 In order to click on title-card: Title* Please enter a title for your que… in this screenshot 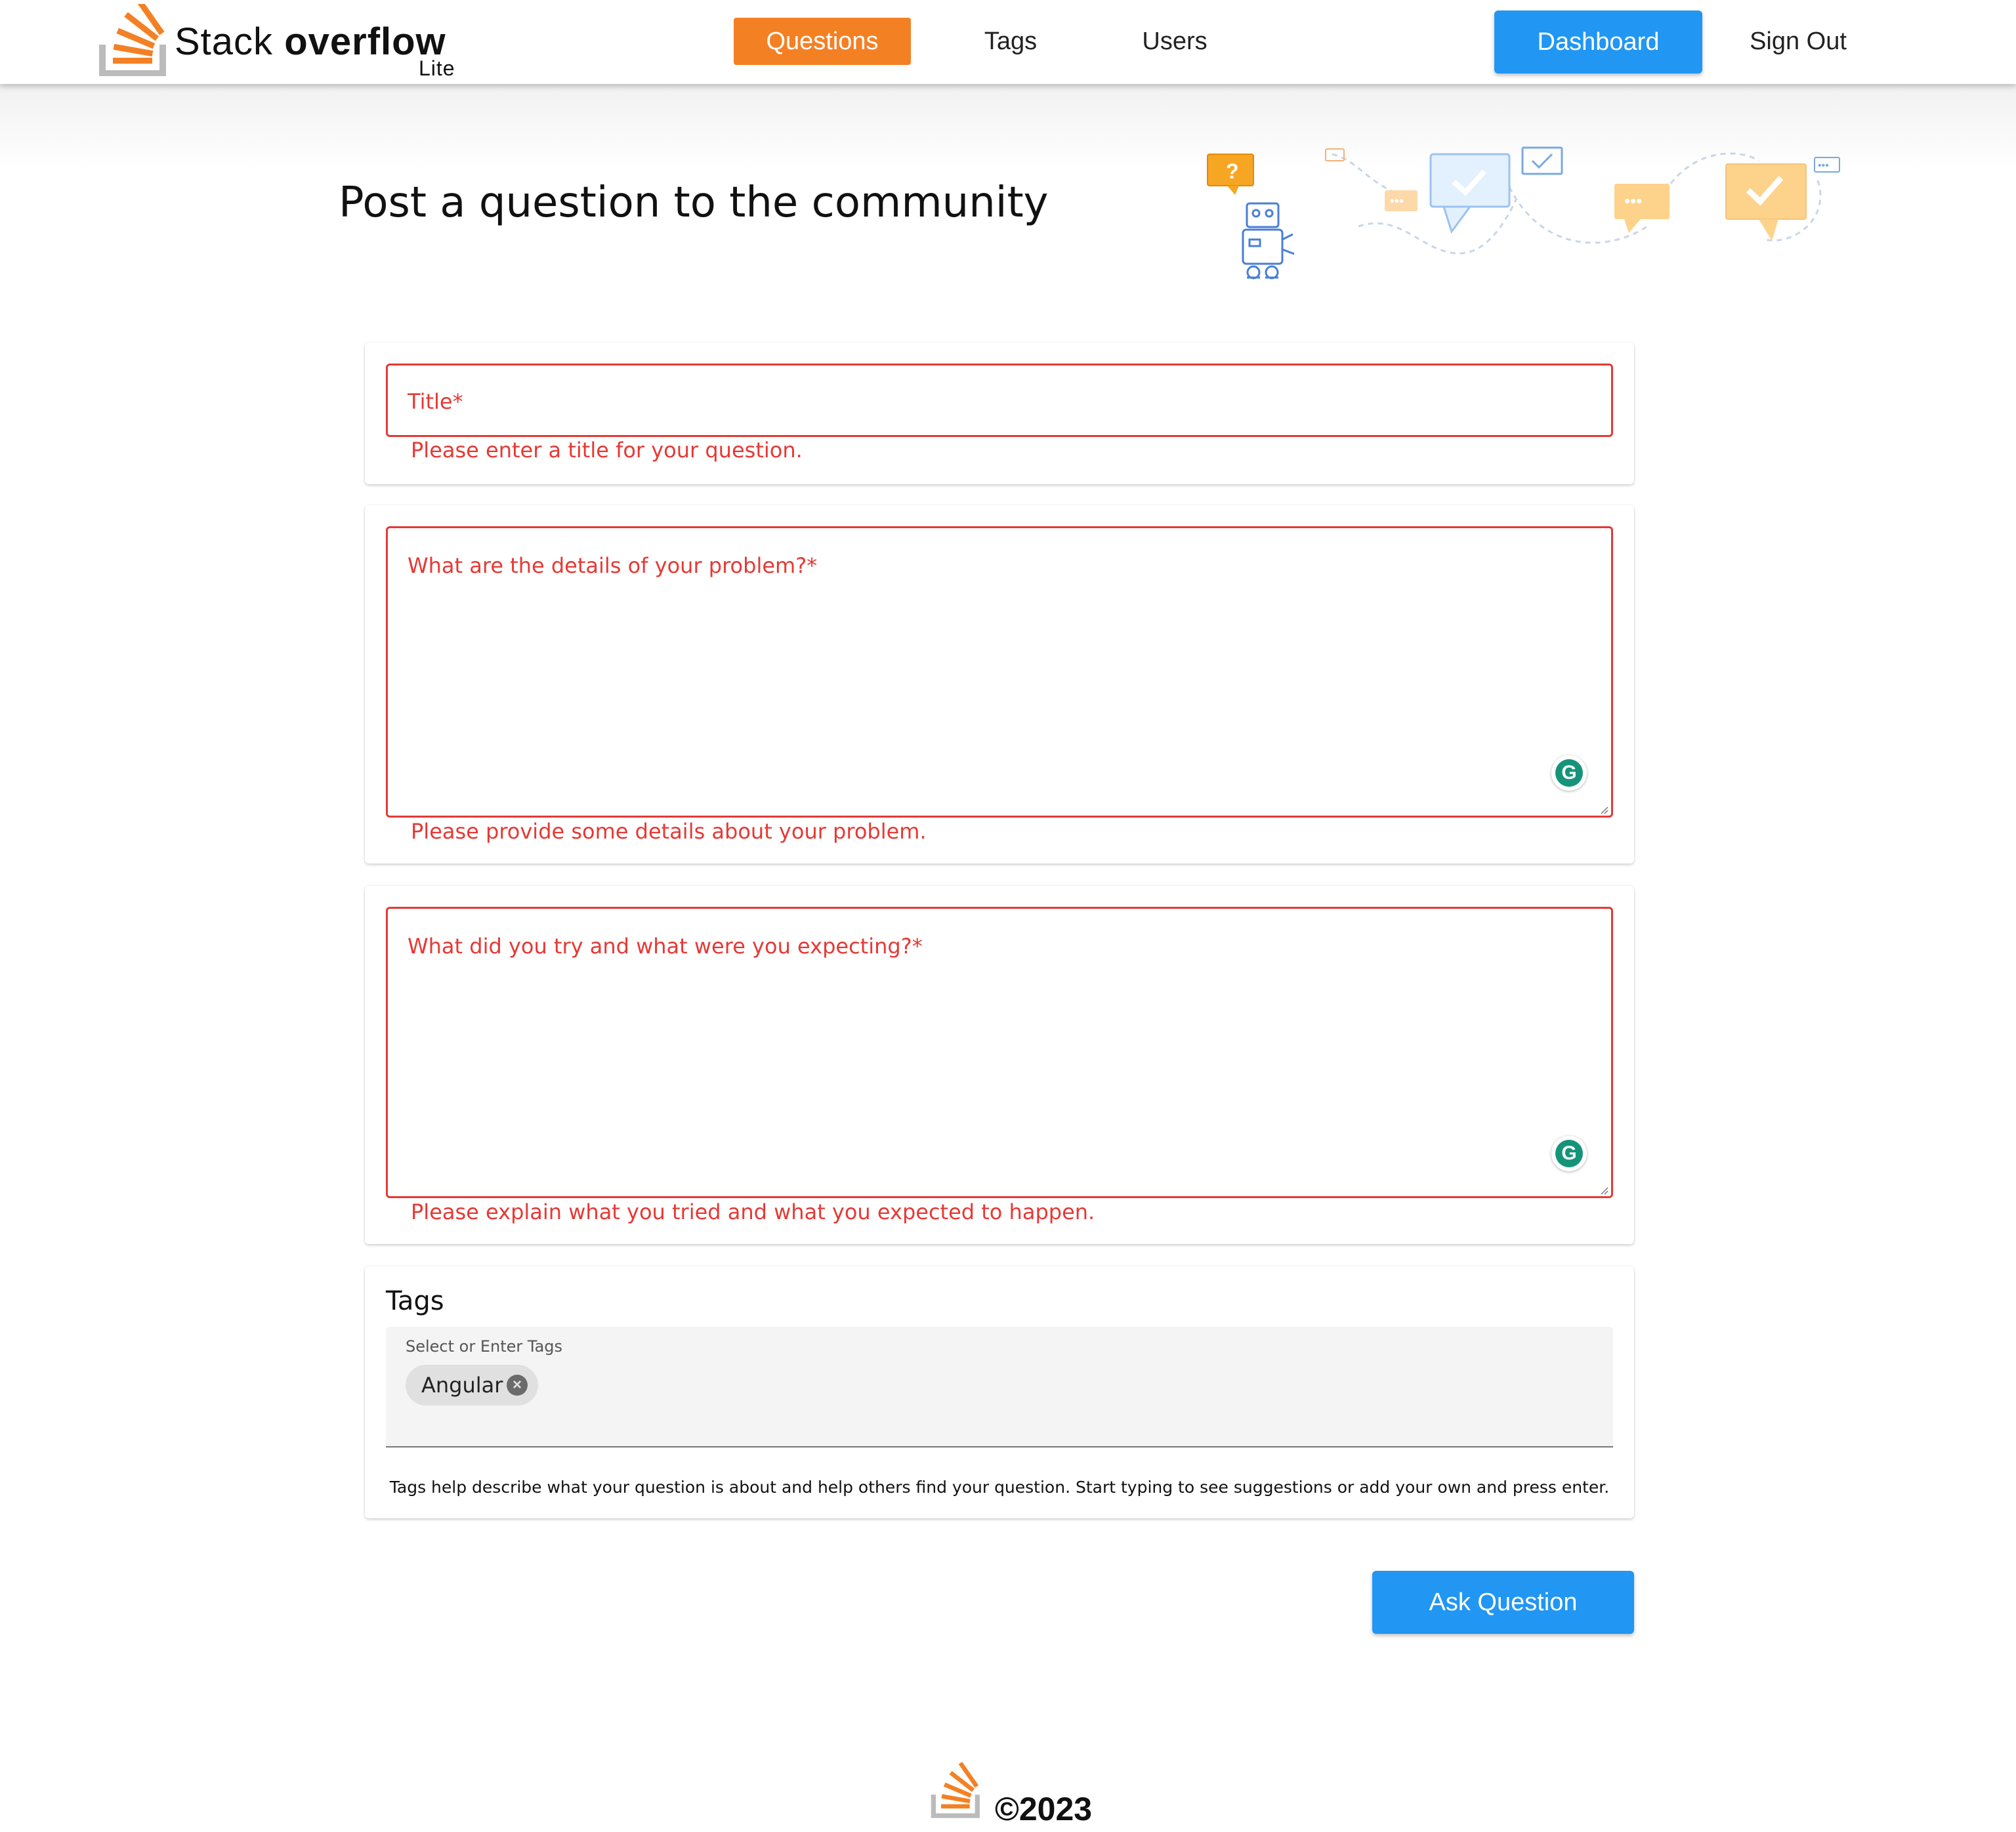, I will do `click(999, 413)`.